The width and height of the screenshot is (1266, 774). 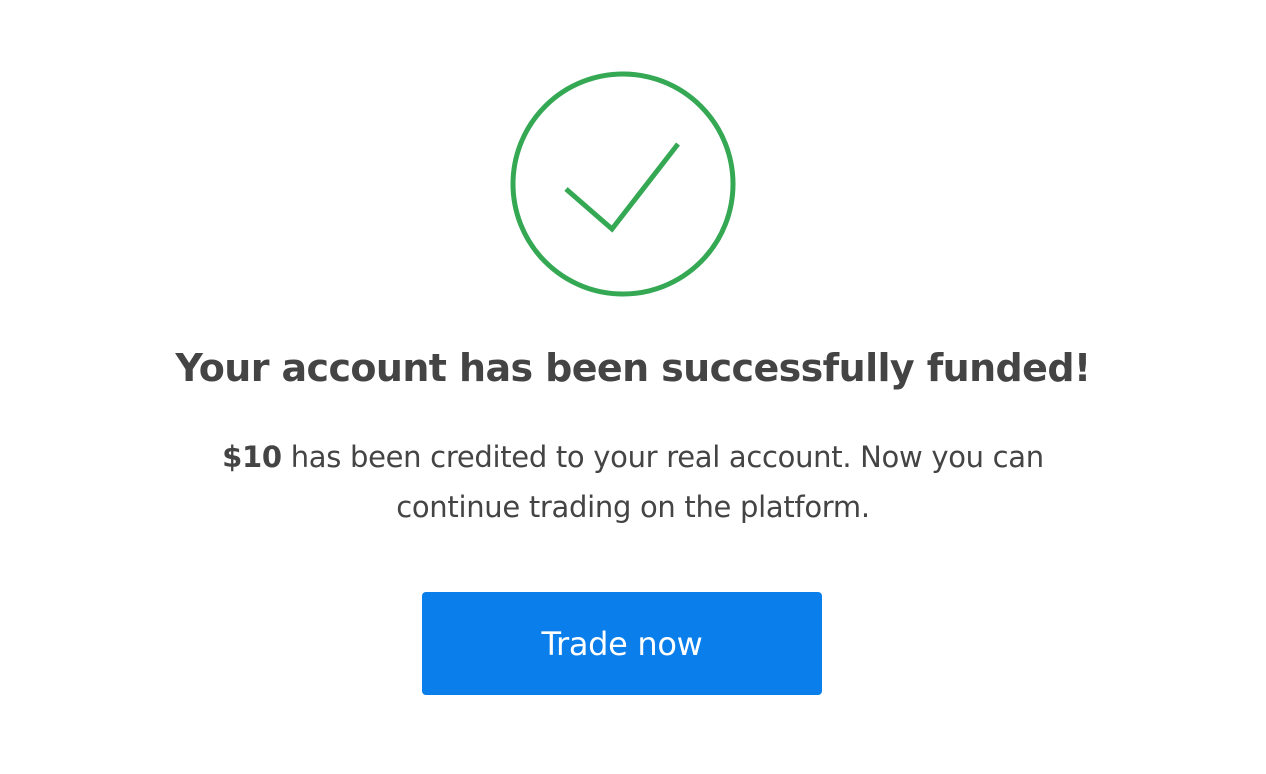 What do you see at coordinates (622, 187) in the screenshot?
I see `checkmark-stroke` at bounding box center [622, 187].